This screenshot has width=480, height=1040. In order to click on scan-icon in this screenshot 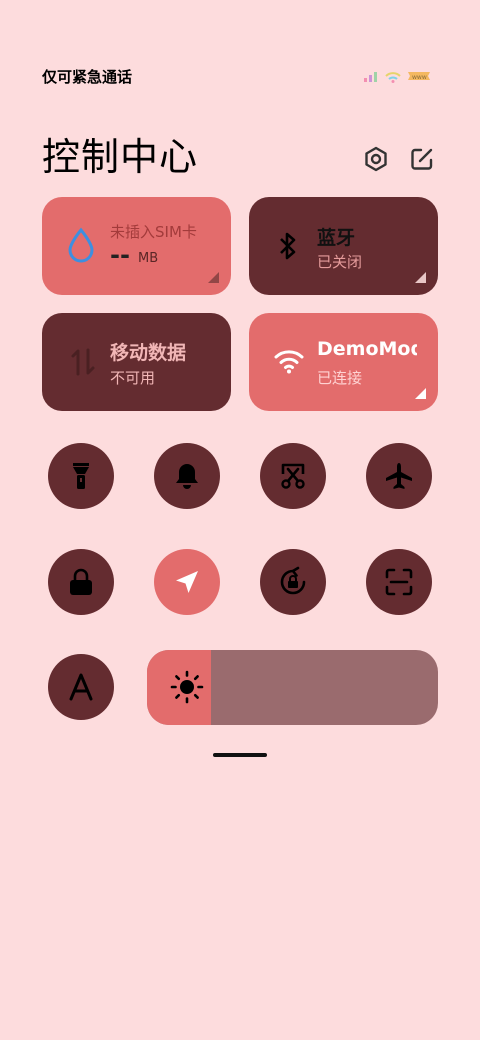, I will do `click(399, 582)`.